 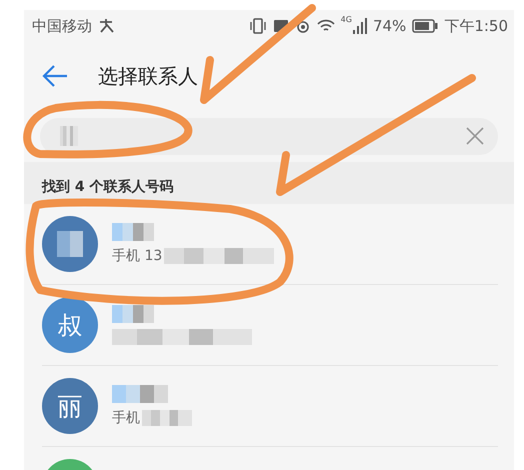 What do you see at coordinates (257, 26) in the screenshot?
I see `vibrate-icon` at bounding box center [257, 26].